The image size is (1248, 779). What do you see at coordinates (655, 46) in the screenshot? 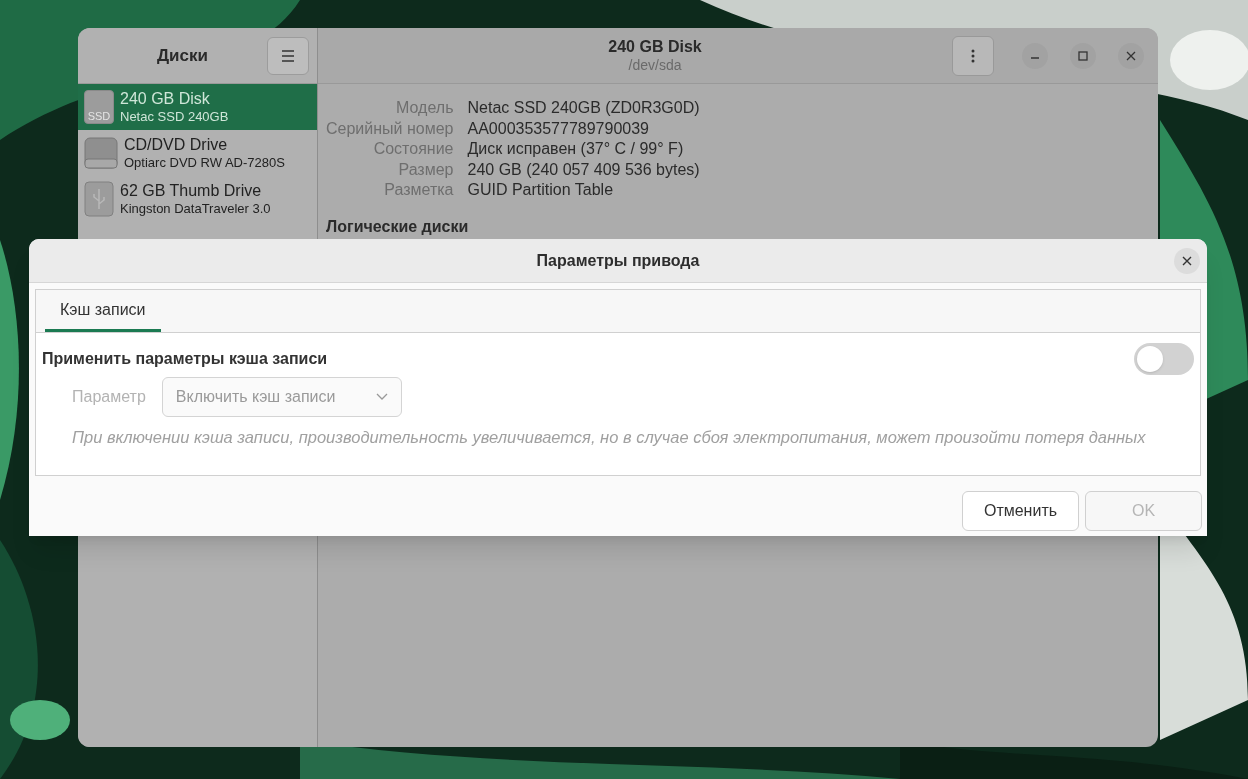
I see `window-title: 240 GB Disk` at bounding box center [655, 46].